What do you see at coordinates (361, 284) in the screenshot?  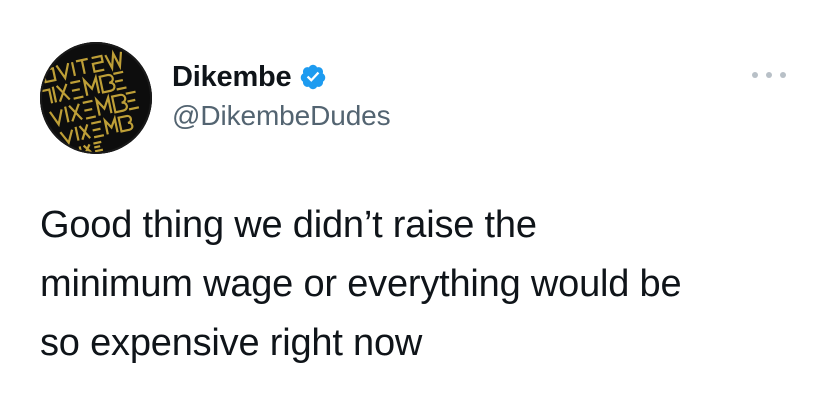 I see `tweet-text-line: minimum wage or everything would be` at bounding box center [361, 284].